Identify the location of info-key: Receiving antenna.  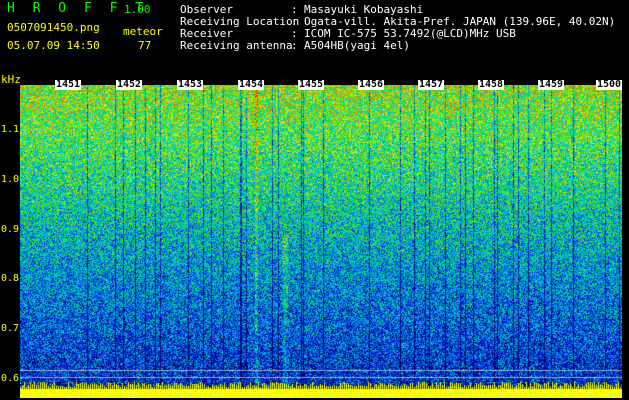
(236, 45).